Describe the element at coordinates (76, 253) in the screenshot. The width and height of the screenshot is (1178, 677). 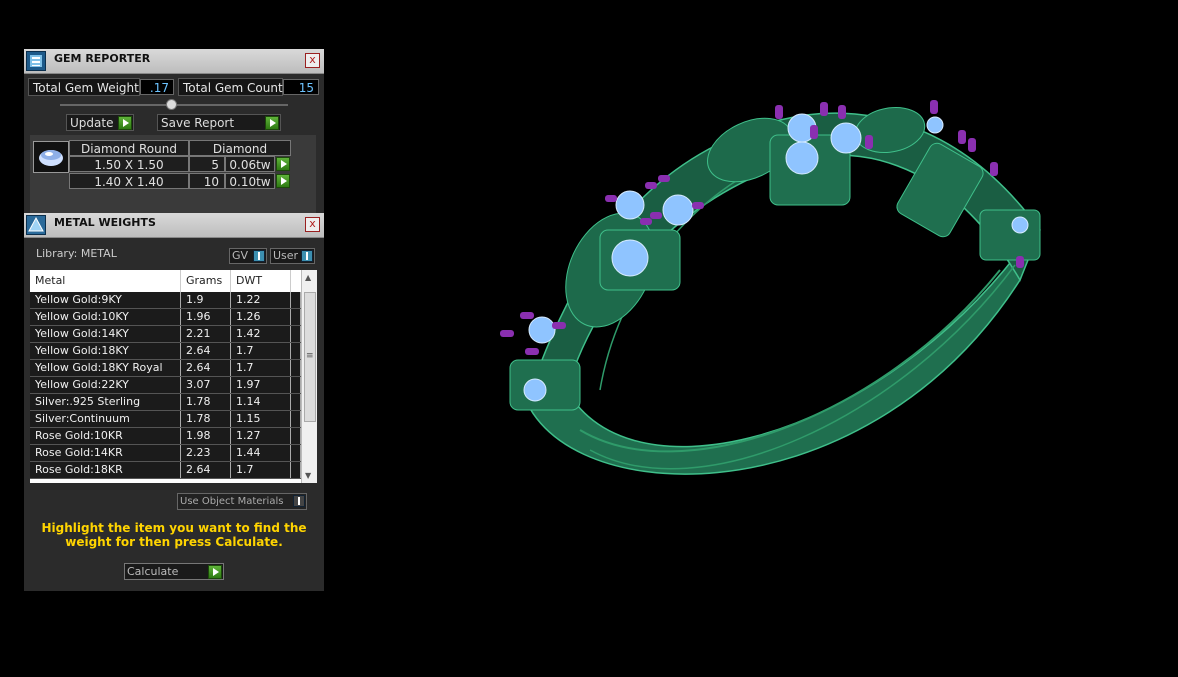
I see `library-label: Library: METAL` at that location.